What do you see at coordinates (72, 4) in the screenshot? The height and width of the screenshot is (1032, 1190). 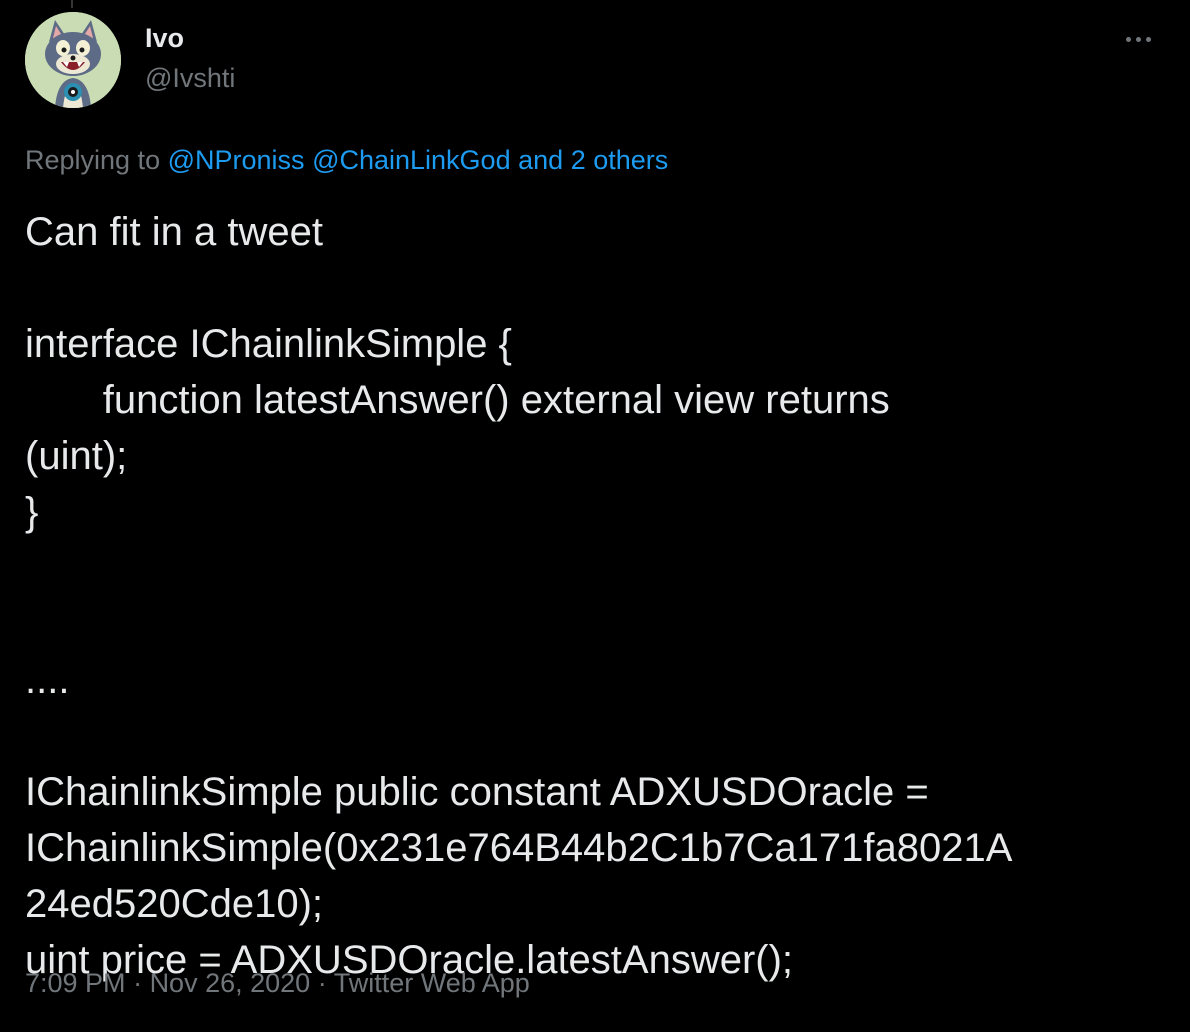 I see `thread-connector-line` at bounding box center [72, 4].